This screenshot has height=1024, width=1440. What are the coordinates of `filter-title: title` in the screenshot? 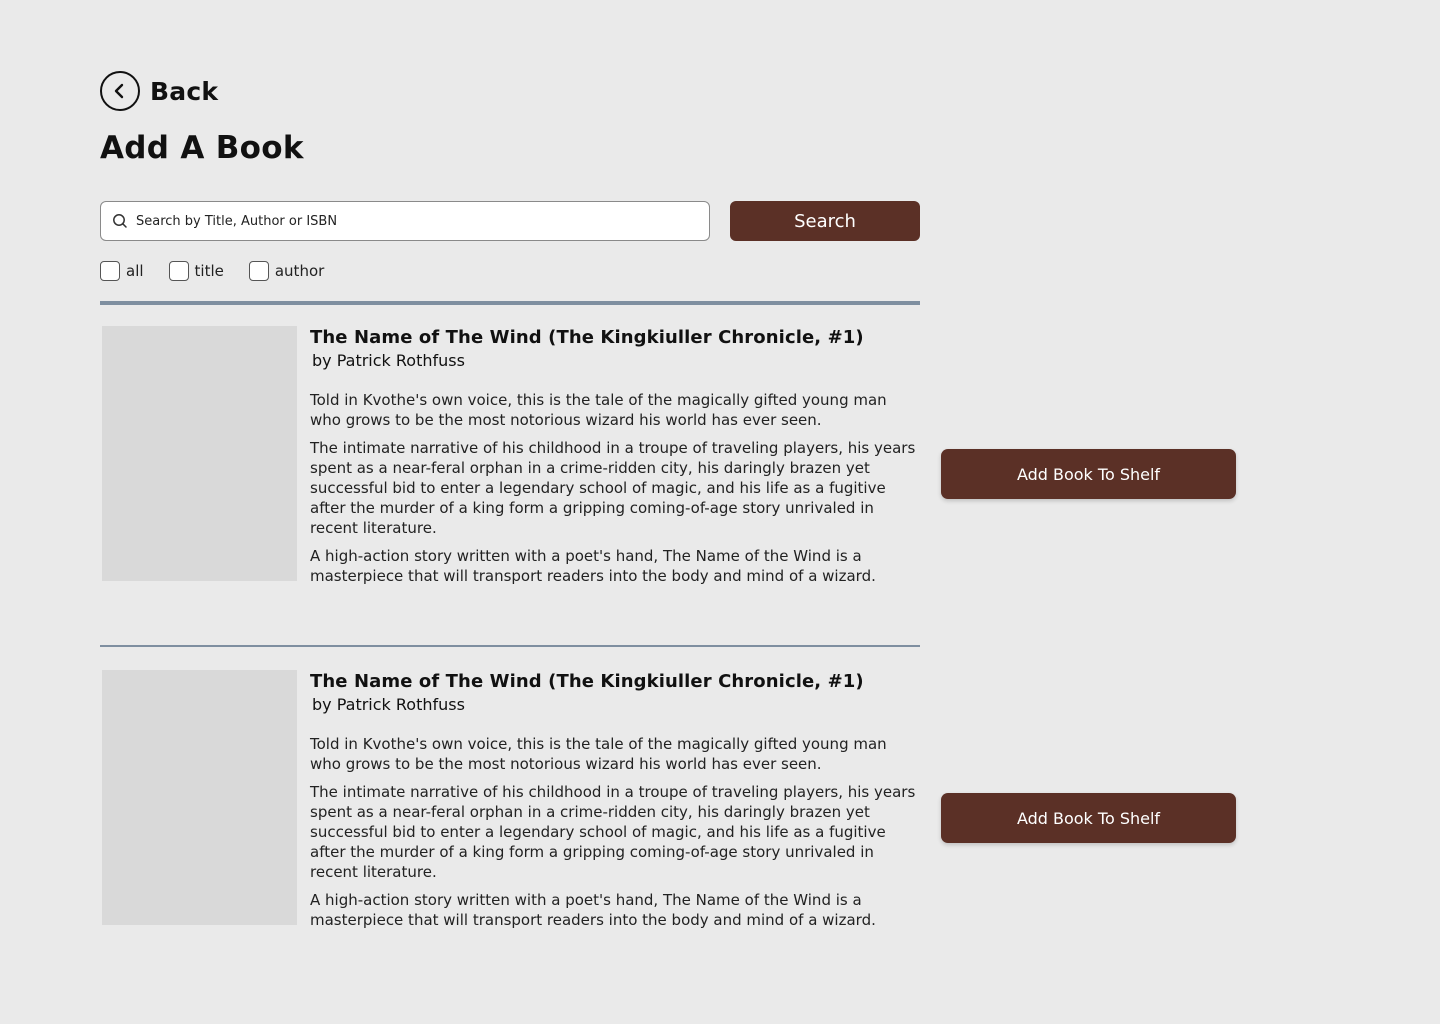 It's located at (196, 271).